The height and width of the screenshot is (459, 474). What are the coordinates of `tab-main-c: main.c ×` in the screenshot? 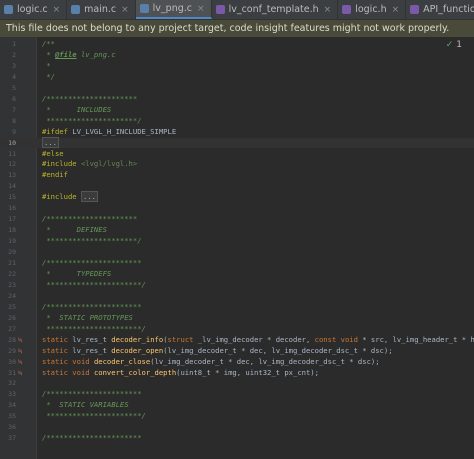 It's located at (101, 9).